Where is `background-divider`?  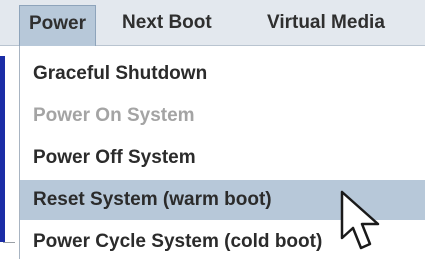 background-divider is located at coordinates (9, 243).